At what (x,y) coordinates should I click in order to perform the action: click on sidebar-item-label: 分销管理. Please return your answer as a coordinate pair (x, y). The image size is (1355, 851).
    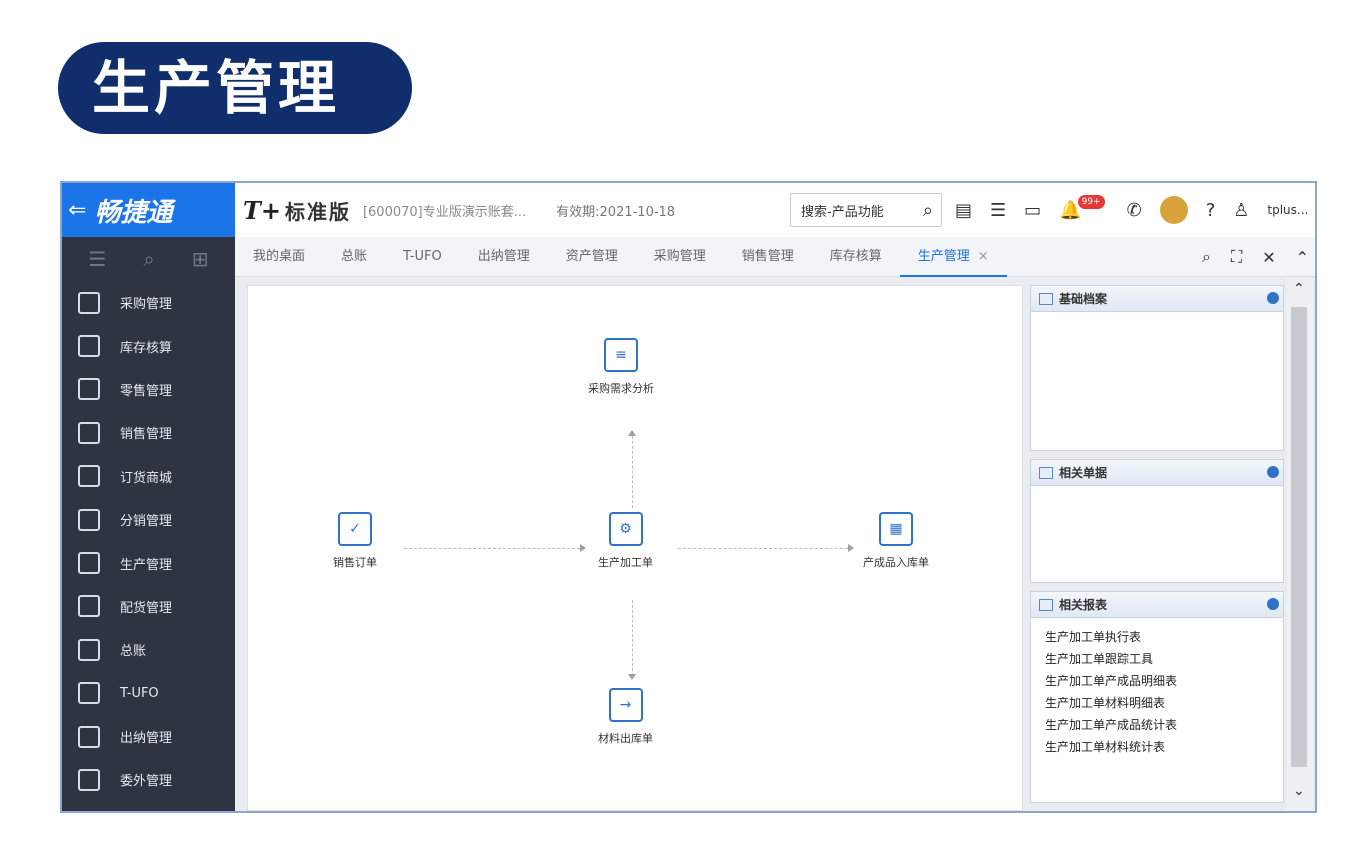
    Looking at the image, I should click on (146, 522).